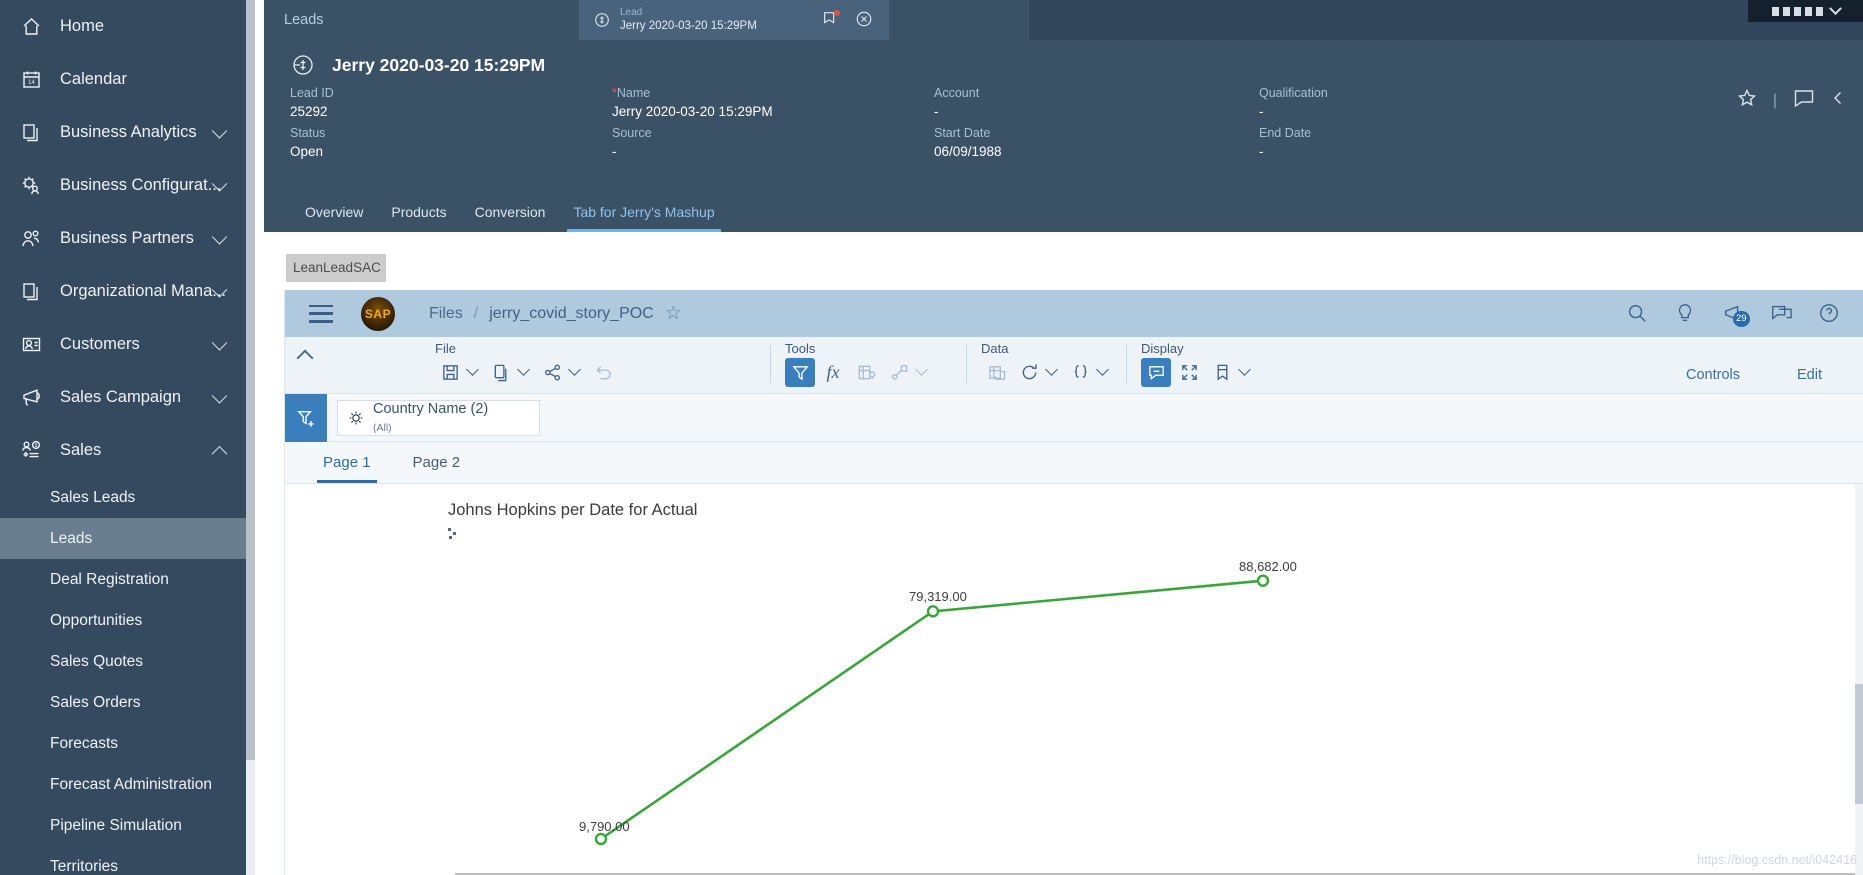 The image size is (1863, 875). Describe the element at coordinates (312, 111) in the screenshot. I see `field-value: 25292` at that location.